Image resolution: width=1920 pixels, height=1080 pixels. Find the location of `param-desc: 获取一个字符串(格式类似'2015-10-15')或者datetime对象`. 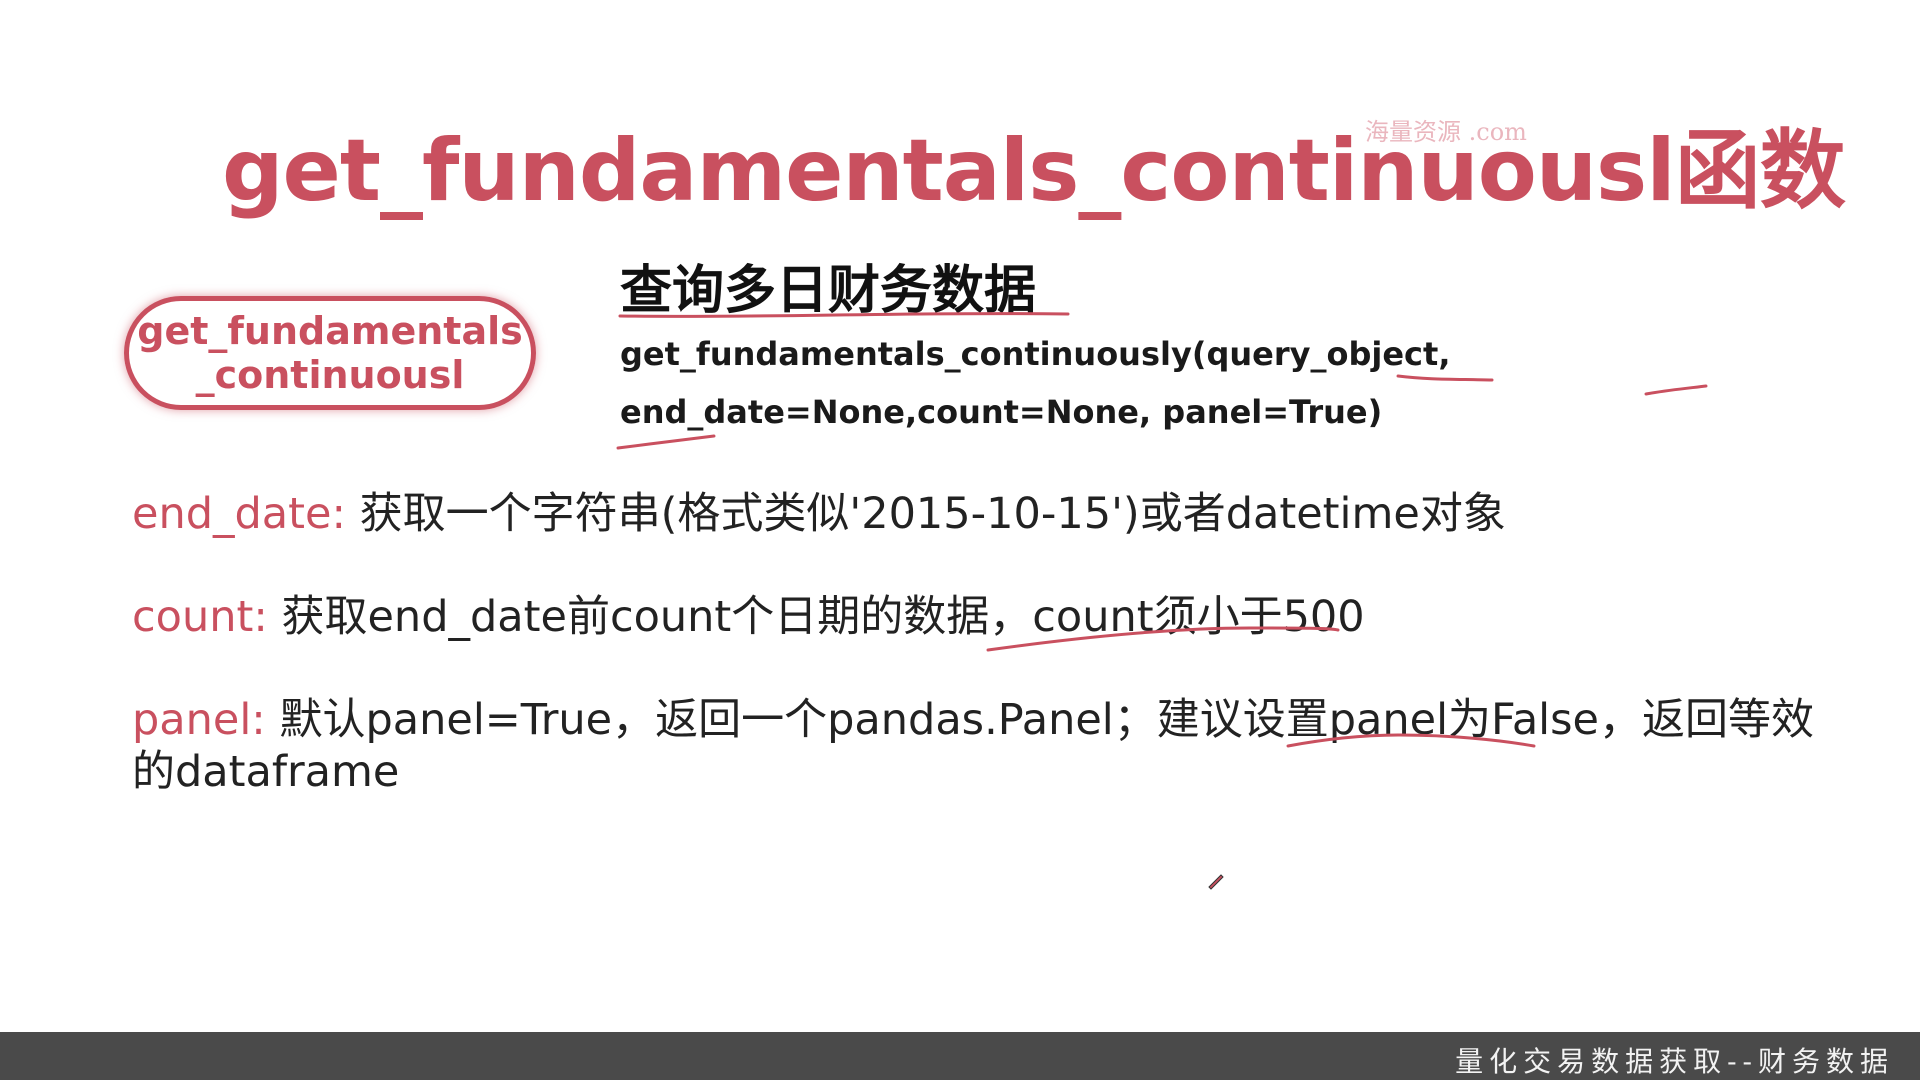

param-desc: 获取一个字符串(格式类似'2015-10-15')或者datetime对象 is located at coordinates (925, 514).